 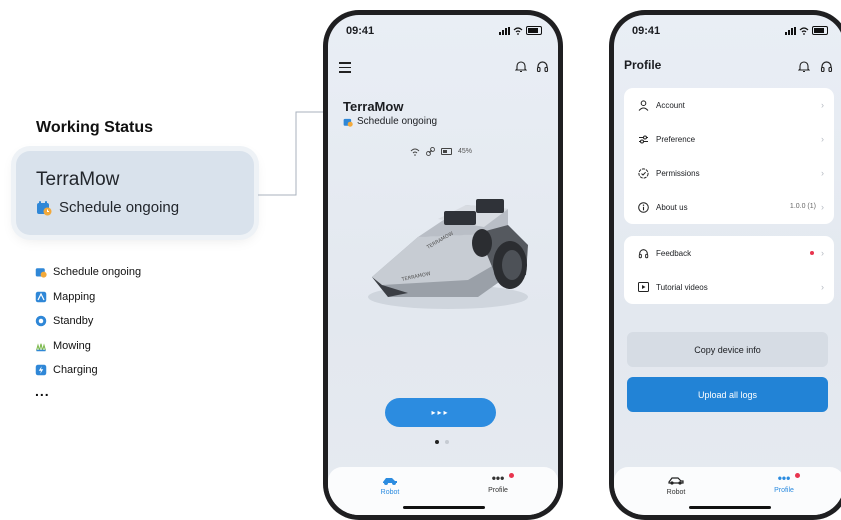 I want to click on video-icon, so click(x=643, y=287).